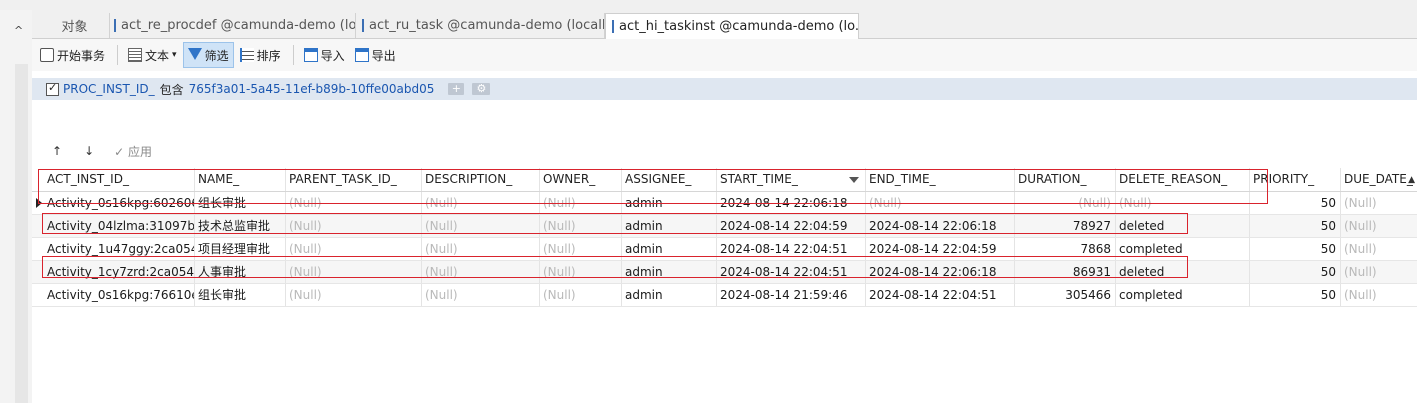 This screenshot has height=403, width=1417. I want to click on tab-objects: 对象, so click(75, 25).